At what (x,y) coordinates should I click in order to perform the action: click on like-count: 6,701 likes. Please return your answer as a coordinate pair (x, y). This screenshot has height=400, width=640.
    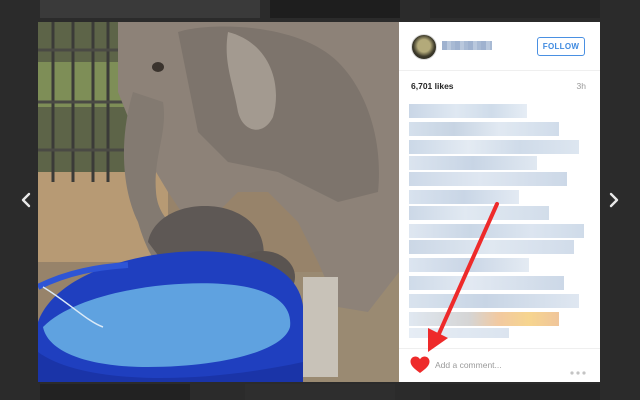
    Looking at the image, I should click on (432, 86).